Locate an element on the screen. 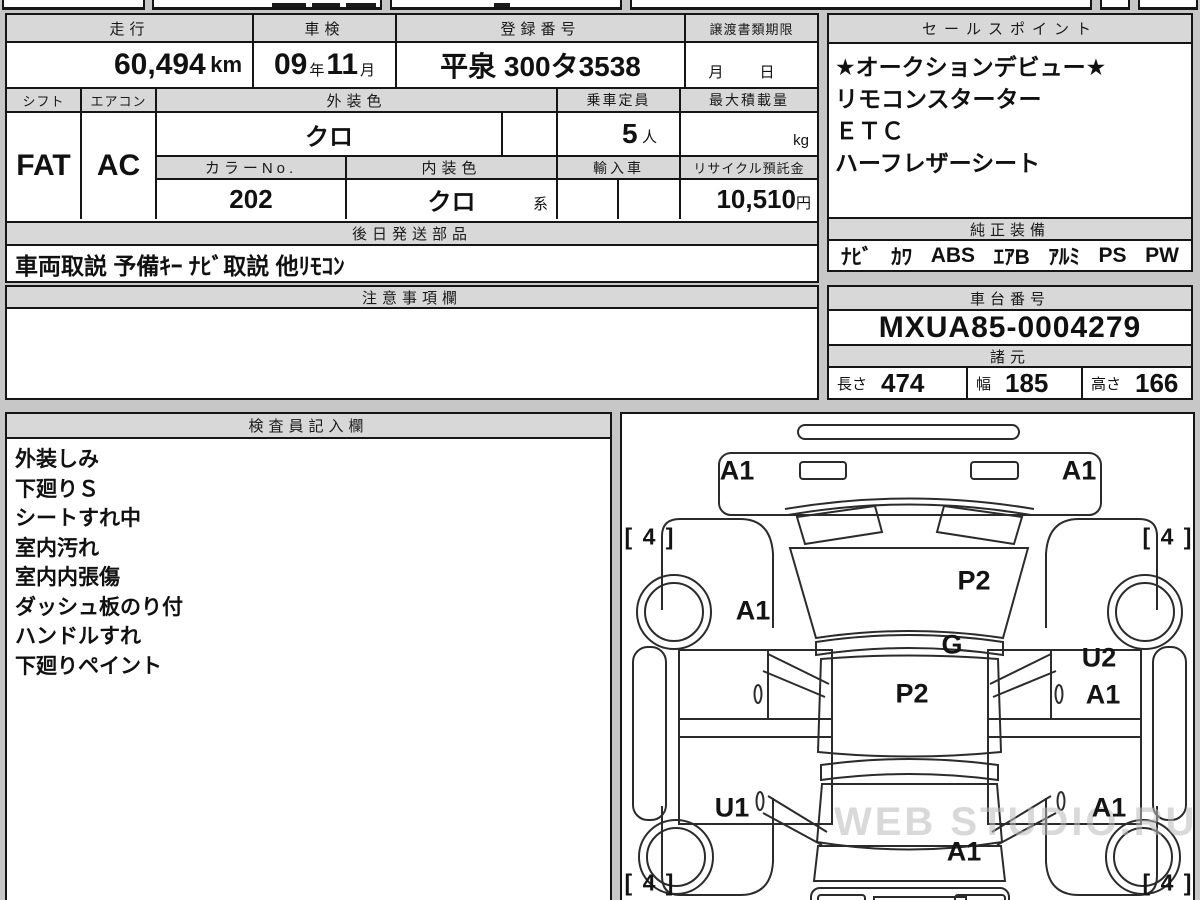 Image resolution: width=1200 pixels, height=900 pixels. inspector-item: シートすれ中 is located at coordinates (78, 518).